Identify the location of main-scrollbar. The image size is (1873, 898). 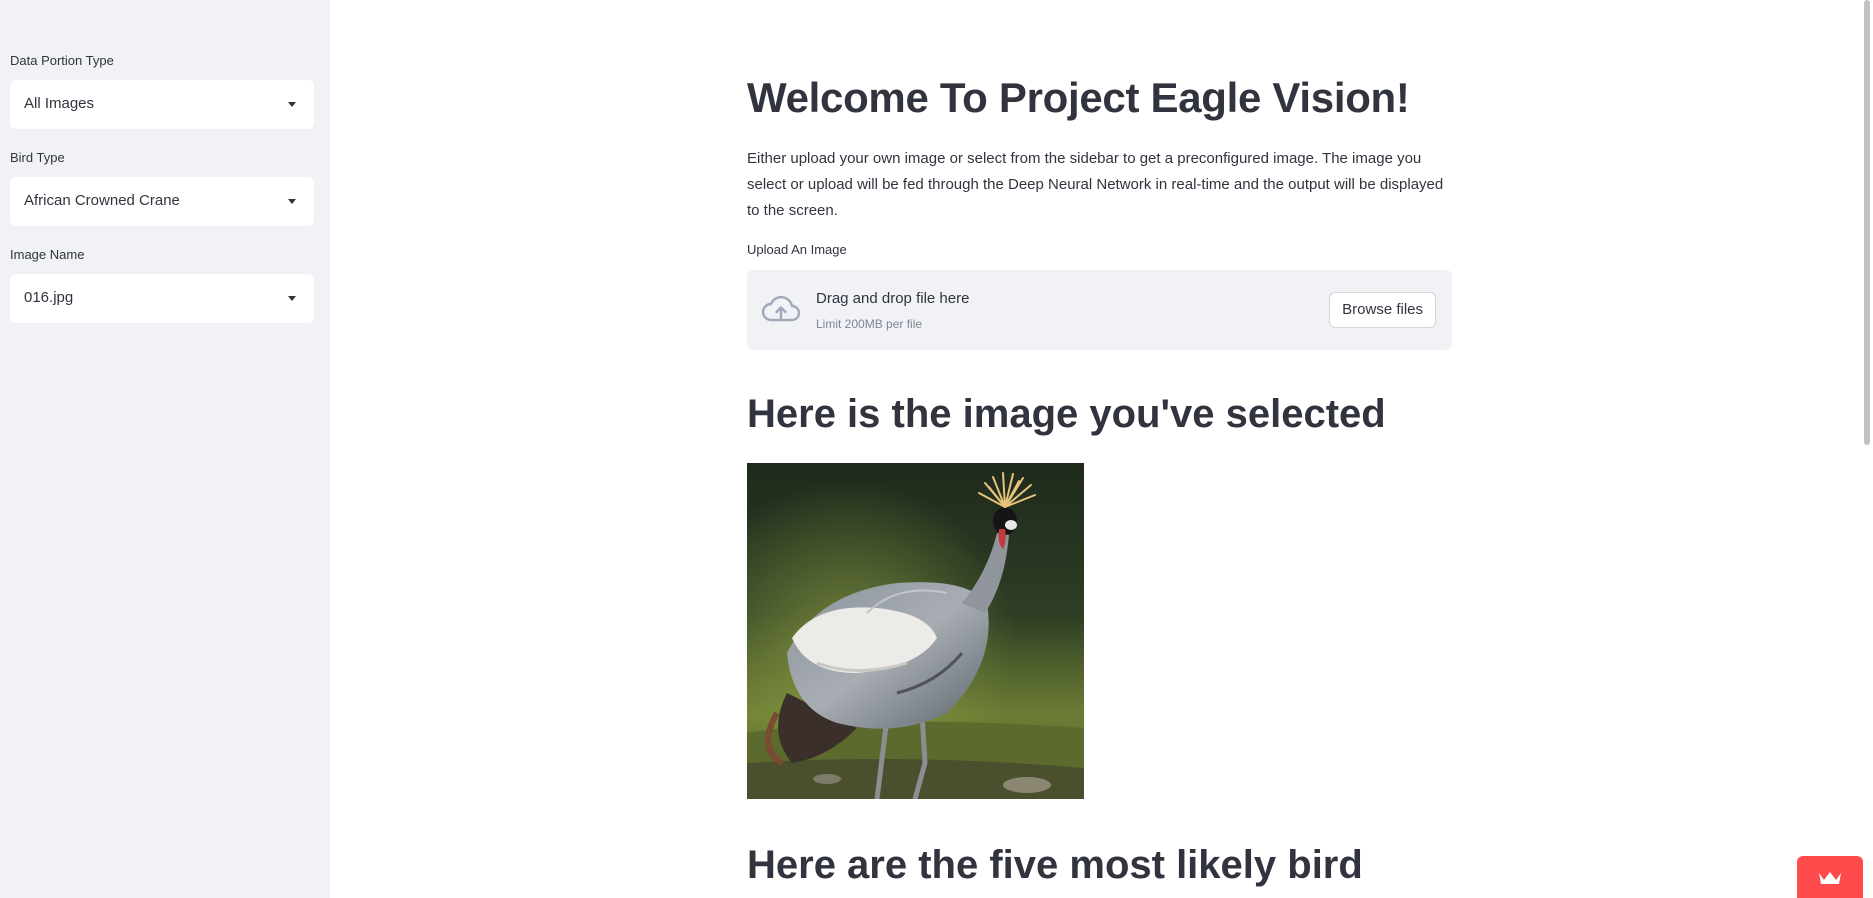
(1867, 222).